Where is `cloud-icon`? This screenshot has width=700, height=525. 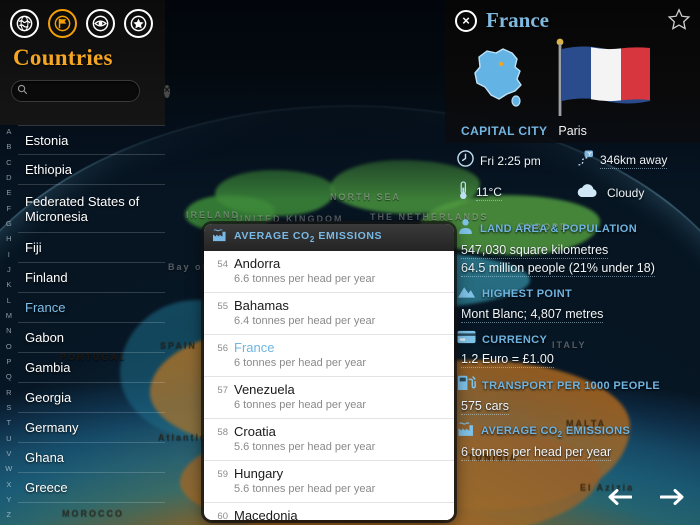
cloud-icon is located at coordinates (588, 193).